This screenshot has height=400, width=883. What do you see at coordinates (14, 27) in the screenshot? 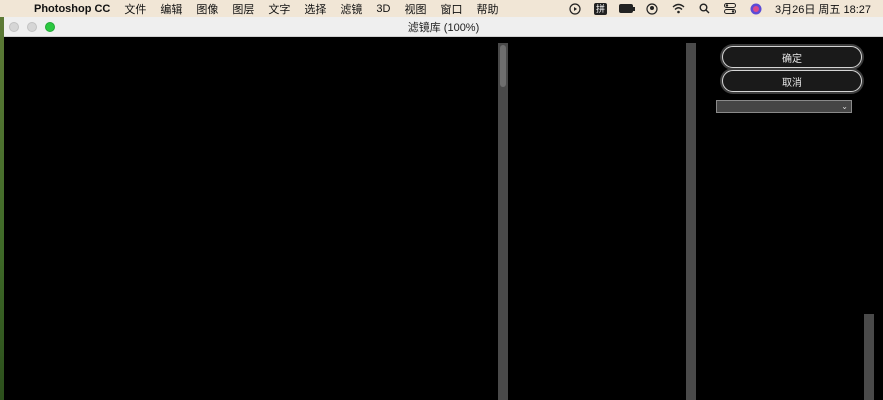
I see `close-window-button` at bounding box center [14, 27].